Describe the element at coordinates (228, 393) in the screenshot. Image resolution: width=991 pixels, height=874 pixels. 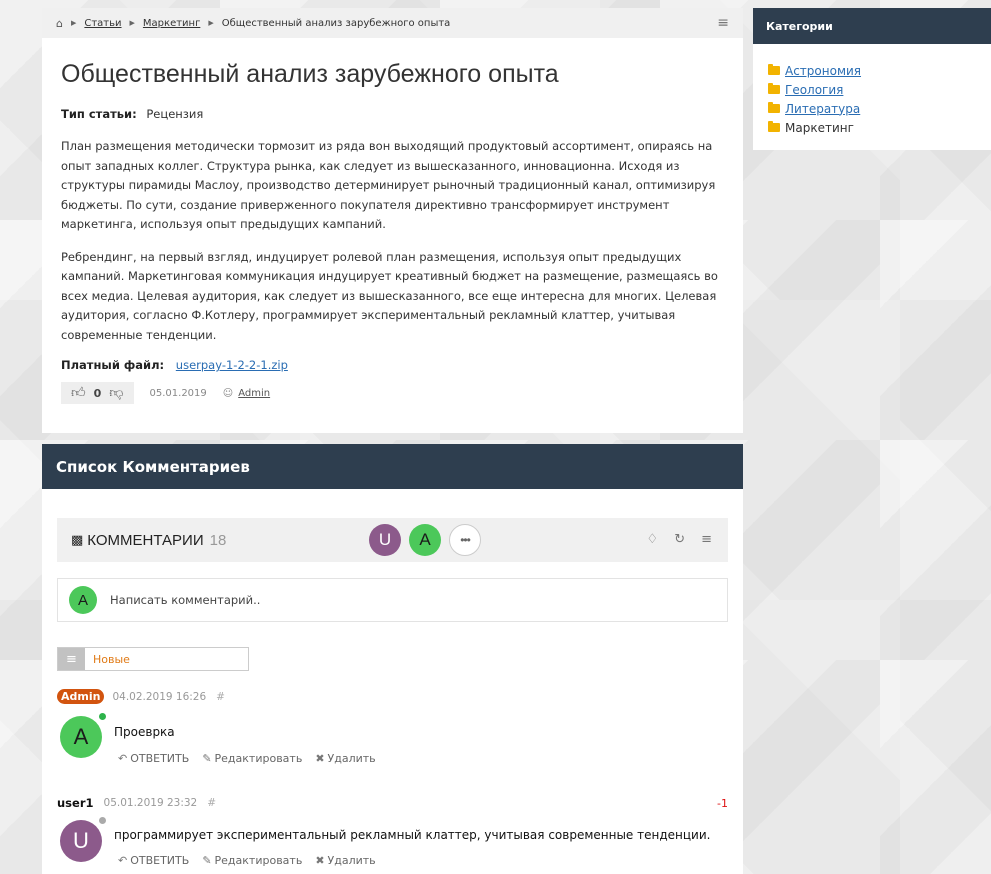
I see `user-icon: ☺` at that location.